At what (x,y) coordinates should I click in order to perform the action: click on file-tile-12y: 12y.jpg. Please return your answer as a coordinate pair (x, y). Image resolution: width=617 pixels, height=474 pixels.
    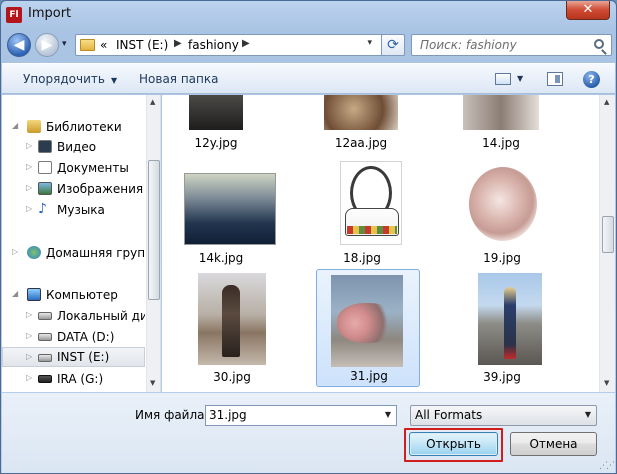
    Looking at the image, I should click on (216, 122).